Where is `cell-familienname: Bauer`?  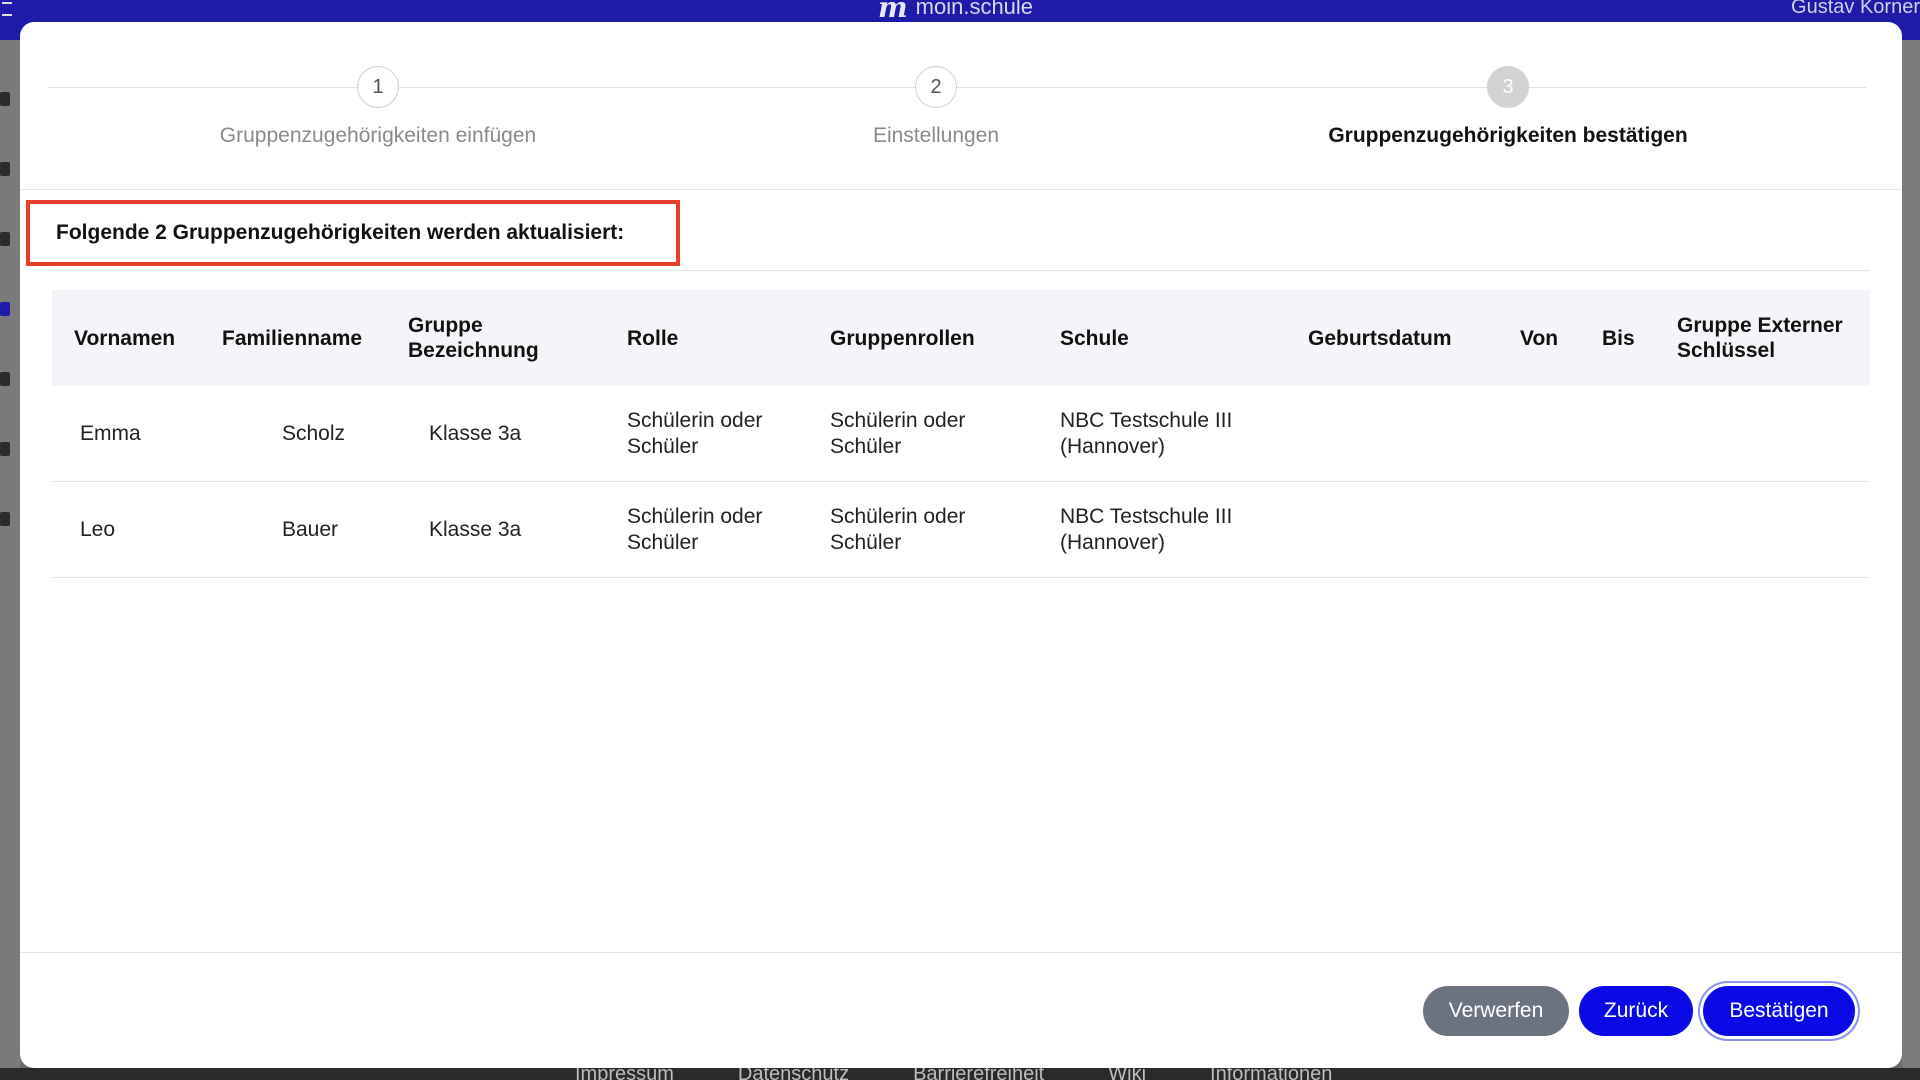
cell-familienname: Bauer is located at coordinates (310, 529).